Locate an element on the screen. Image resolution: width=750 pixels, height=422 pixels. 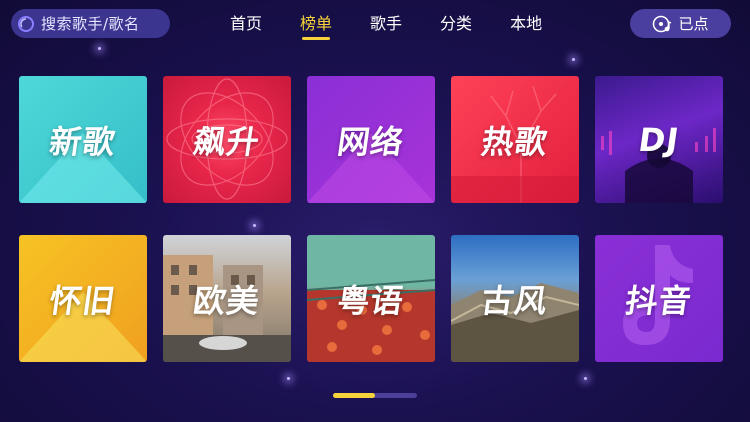
tile-hot-songs: 热歌 is located at coordinates (515, 139).